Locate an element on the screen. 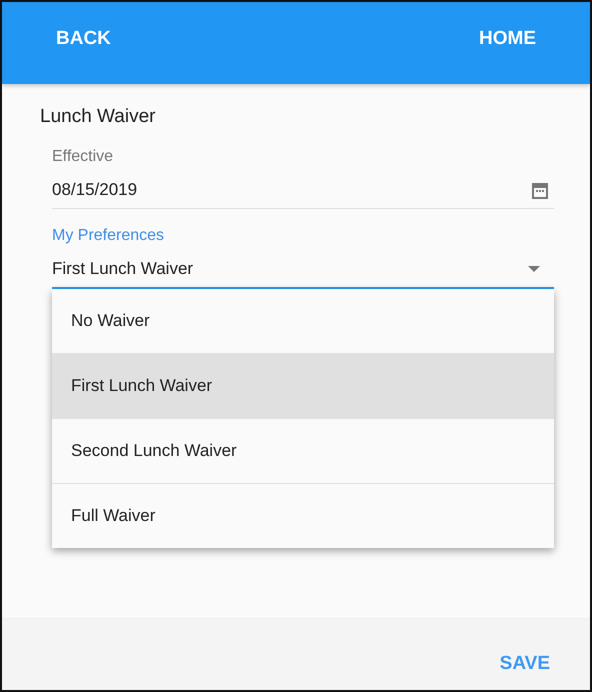 The width and height of the screenshot is (592, 692). caret-icon is located at coordinates (534, 269).